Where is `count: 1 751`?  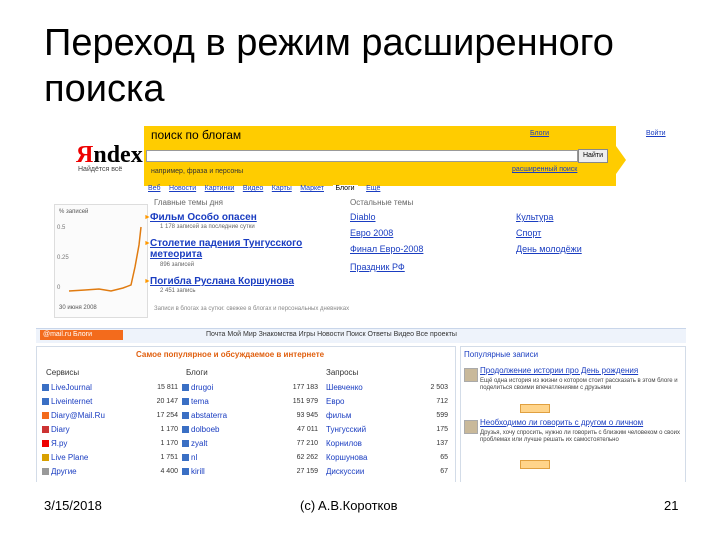 count: 1 751 is located at coordinates (169, 457).